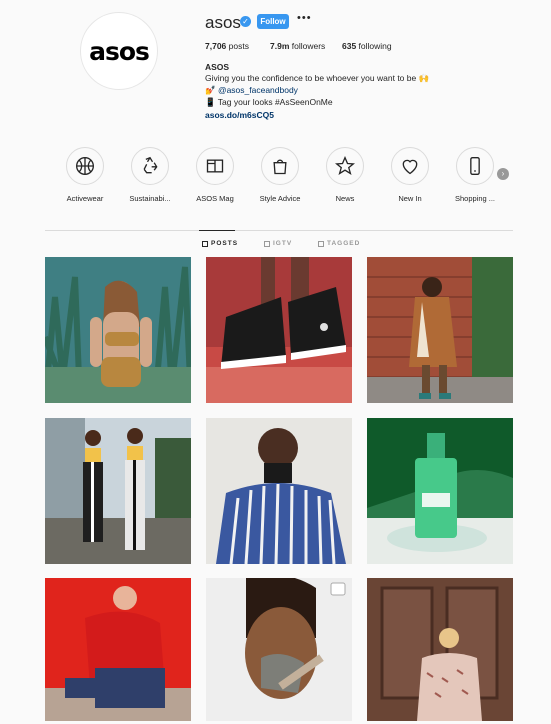  What do you see at coordinates (321, 243) in the screenshot?
I see `tag-icon` at bounding box center [321, 243].